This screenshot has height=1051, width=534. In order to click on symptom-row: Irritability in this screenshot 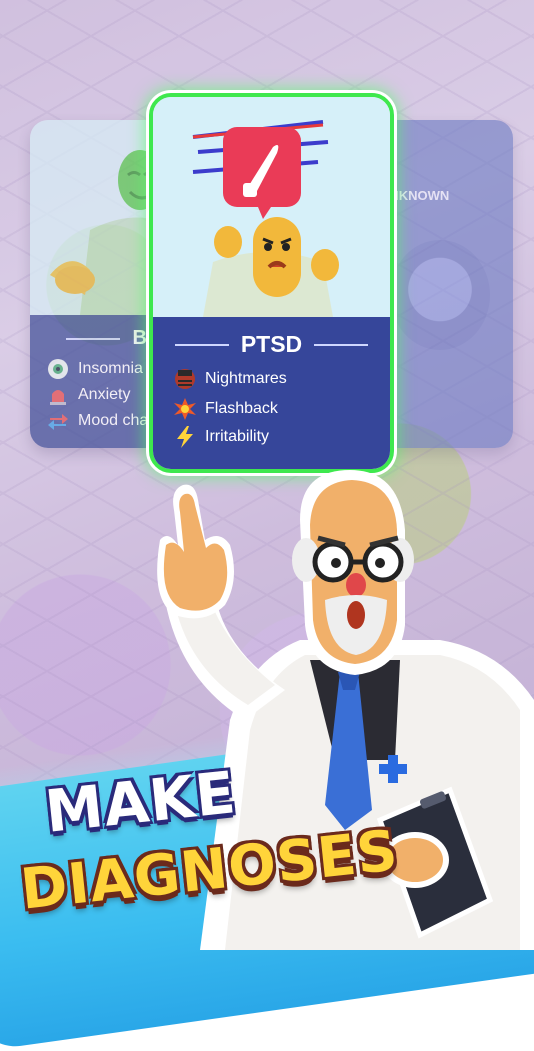, I will do `click(221, 437)`.